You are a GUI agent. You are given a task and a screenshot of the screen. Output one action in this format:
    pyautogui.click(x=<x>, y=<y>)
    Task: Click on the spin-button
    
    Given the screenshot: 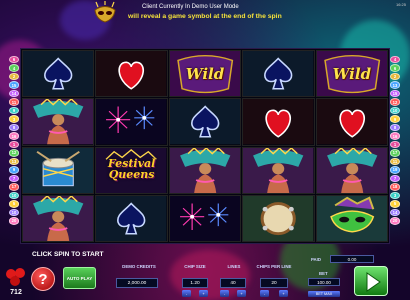 What is the action you would take?
    pyautogui.click(x=371, y=281)
    